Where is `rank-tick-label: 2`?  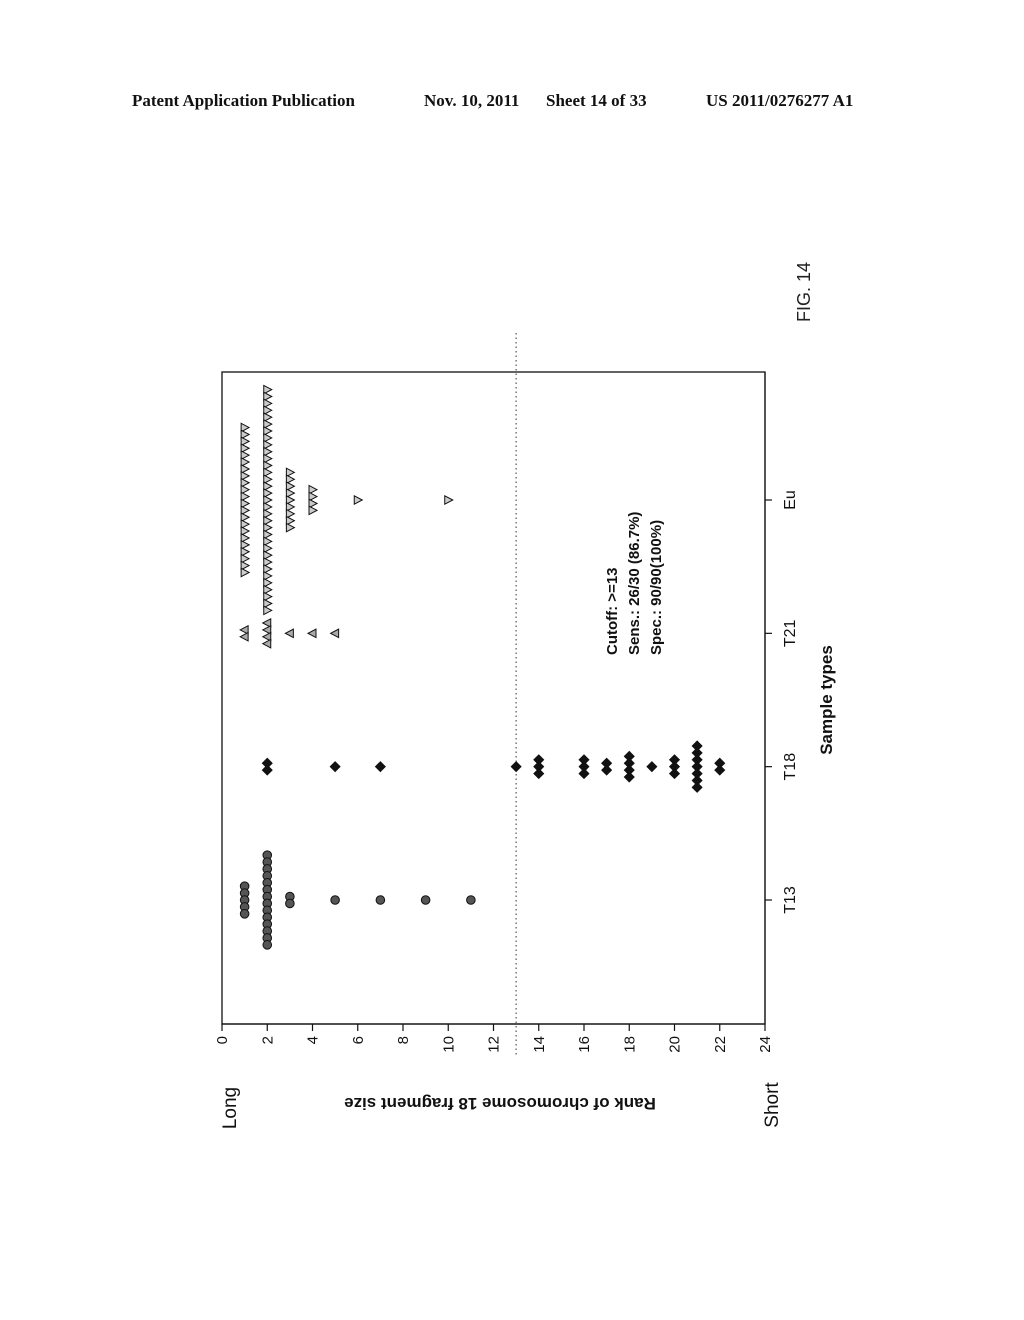 rank-tick-label: 2 is located at coordinates (267, 1040).